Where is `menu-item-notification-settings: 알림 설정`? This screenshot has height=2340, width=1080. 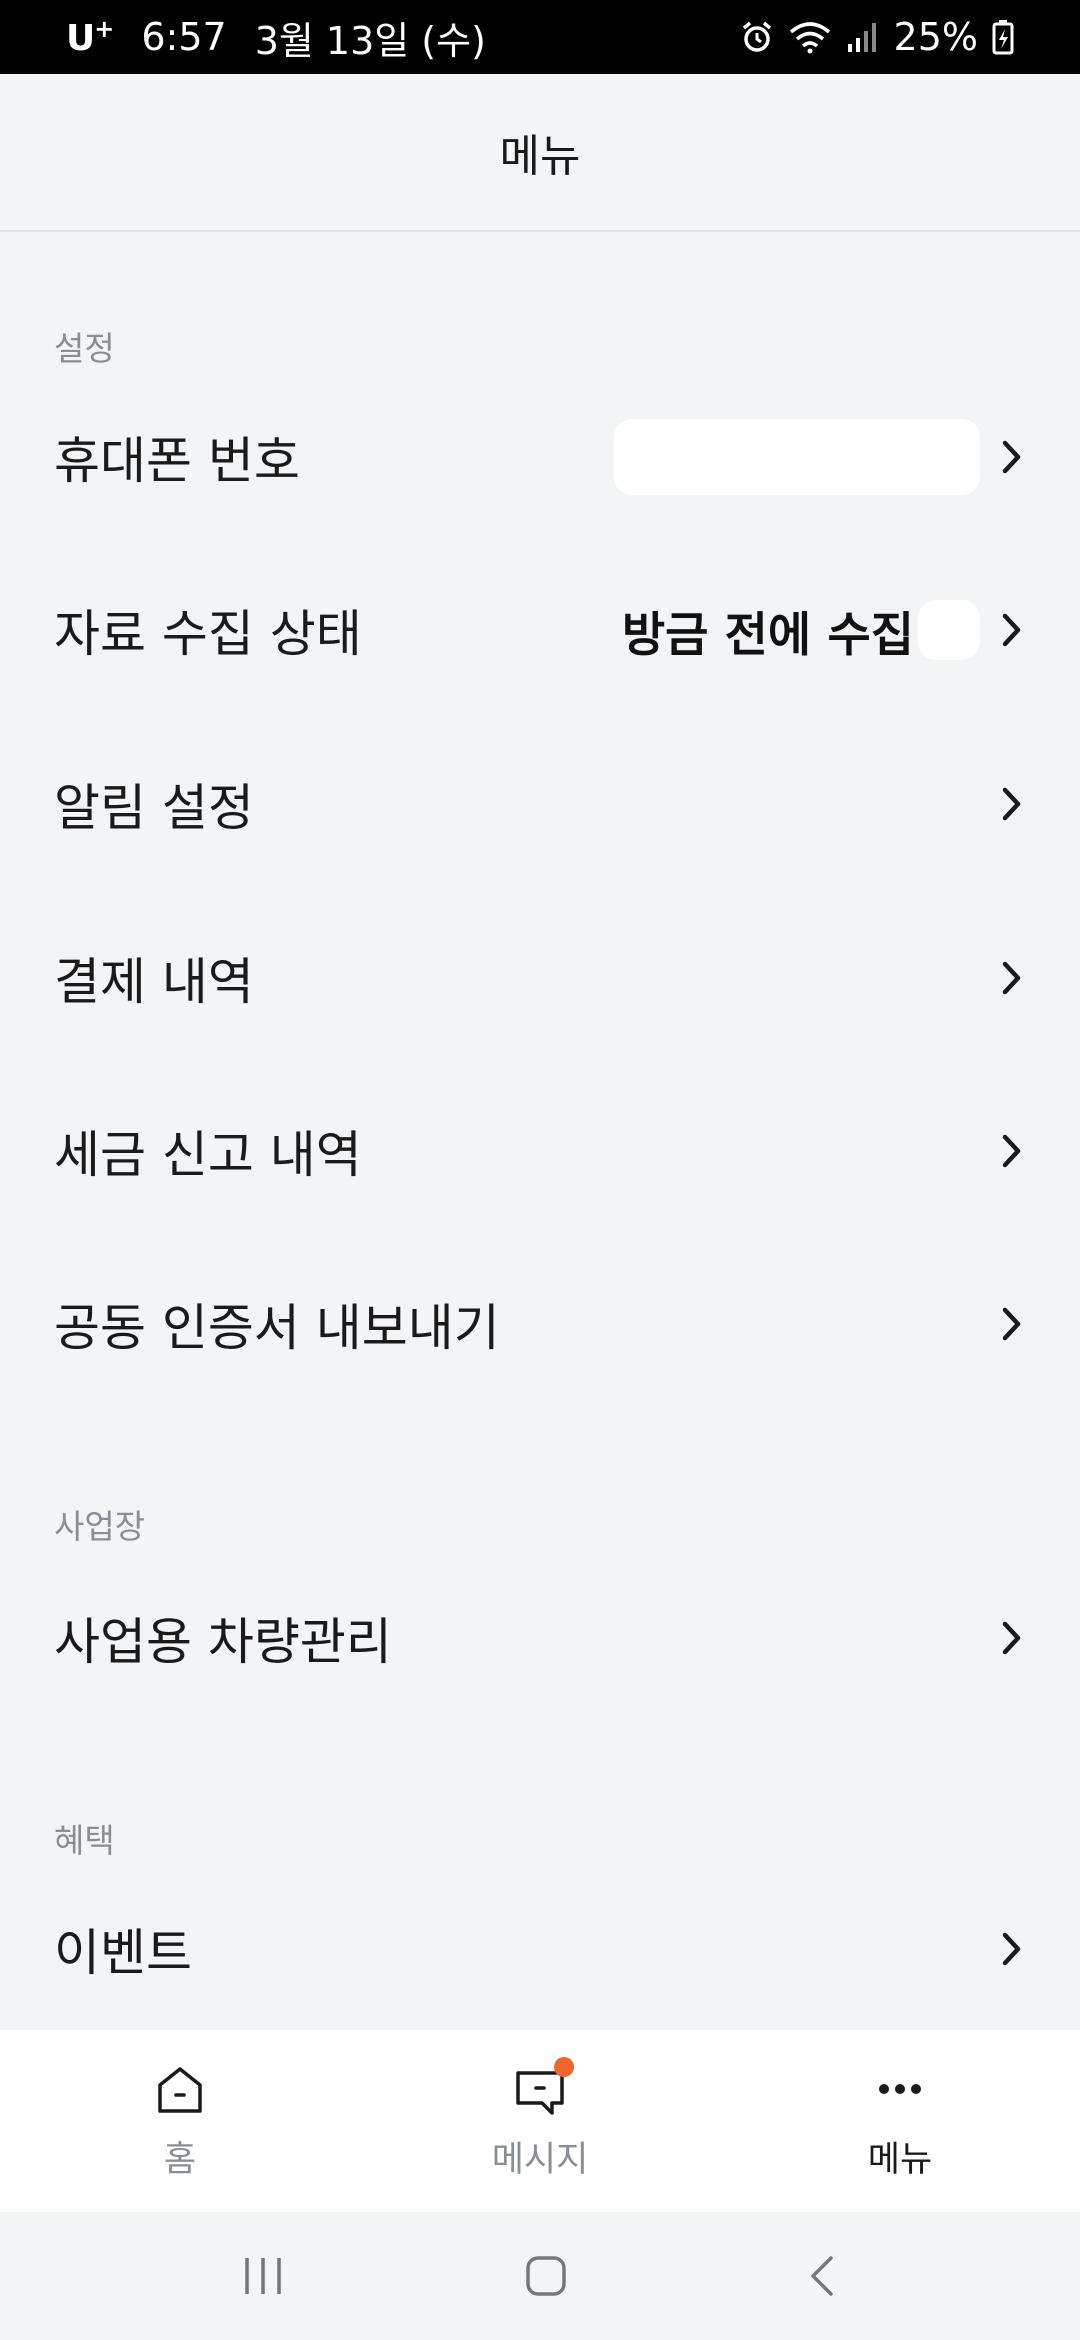 menu-item-notification-settings: 알림 설정 is located at coordinates (540, 804).